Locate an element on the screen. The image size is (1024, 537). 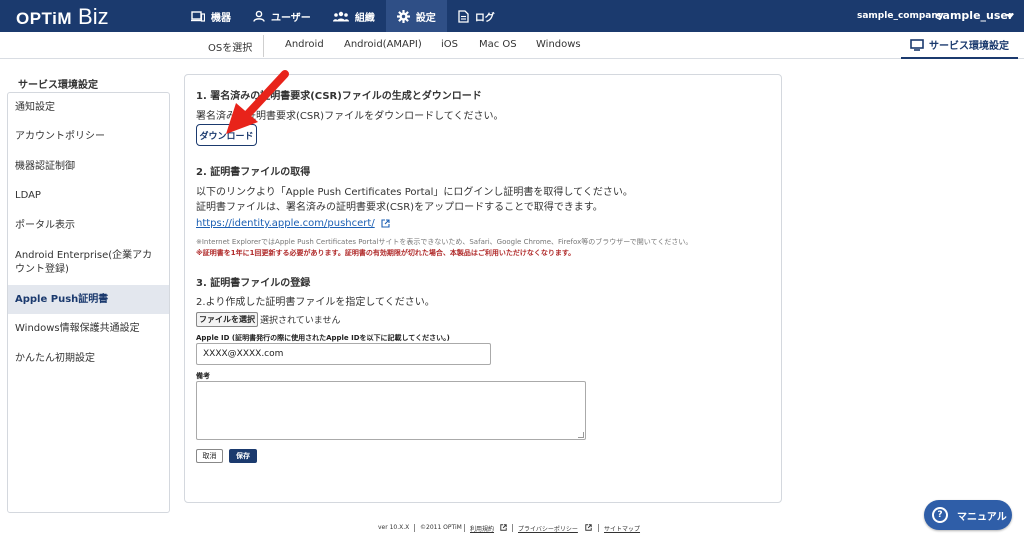
nav-organization: 組織 is located at coordinates (354, 16).